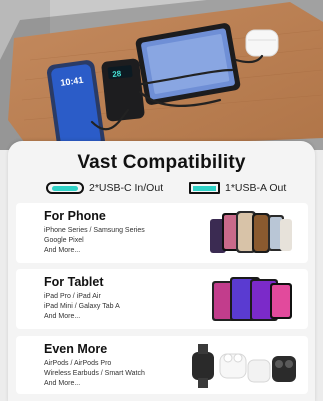 The height and width of the screenshot is (401, 323). I want to click on section-line: Wireless Earbuds / Smart Watch, so click(94, 373).